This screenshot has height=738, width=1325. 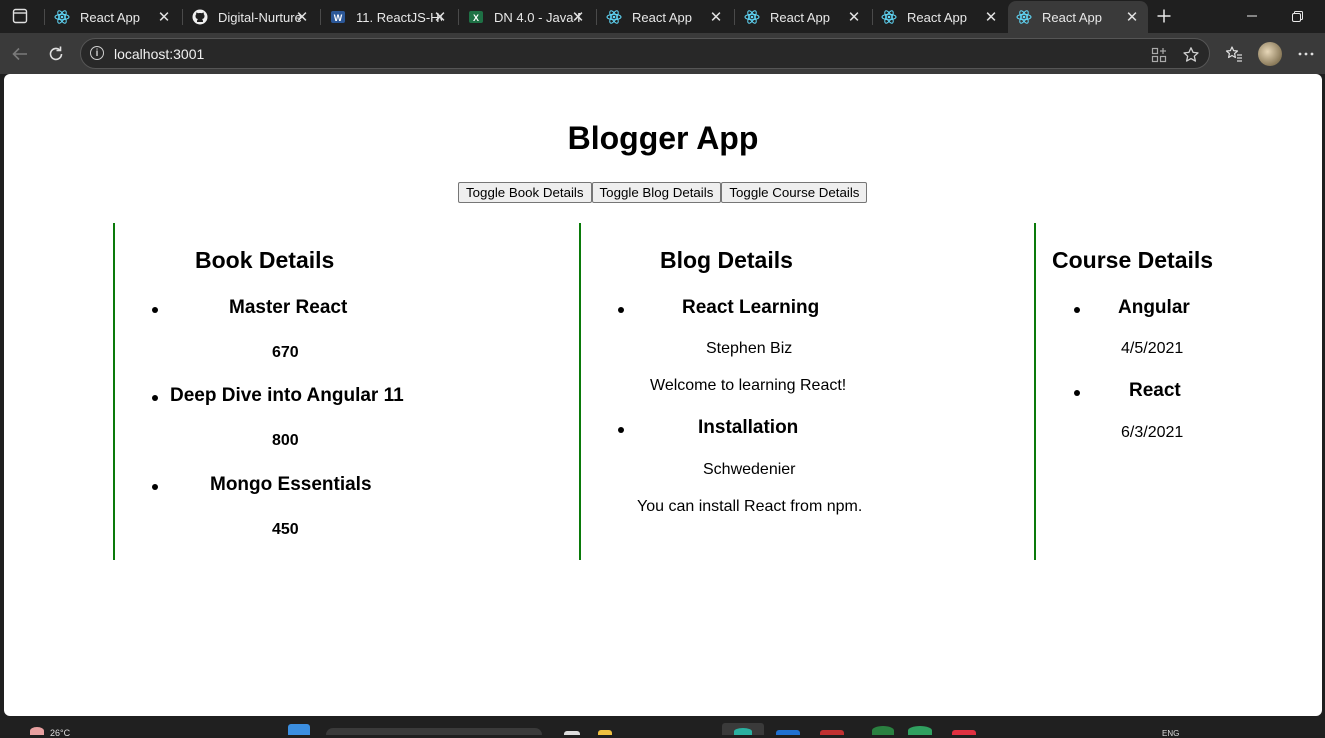 What do you see at coordinates (20, 16) in the screenshot?
I see `tab-actions-icon` at bounding box center [20, 16].